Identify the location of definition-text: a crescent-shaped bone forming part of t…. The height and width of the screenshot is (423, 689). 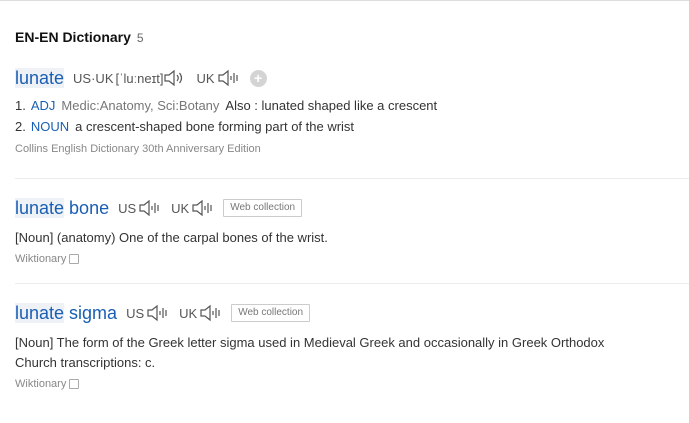
(215, 126).